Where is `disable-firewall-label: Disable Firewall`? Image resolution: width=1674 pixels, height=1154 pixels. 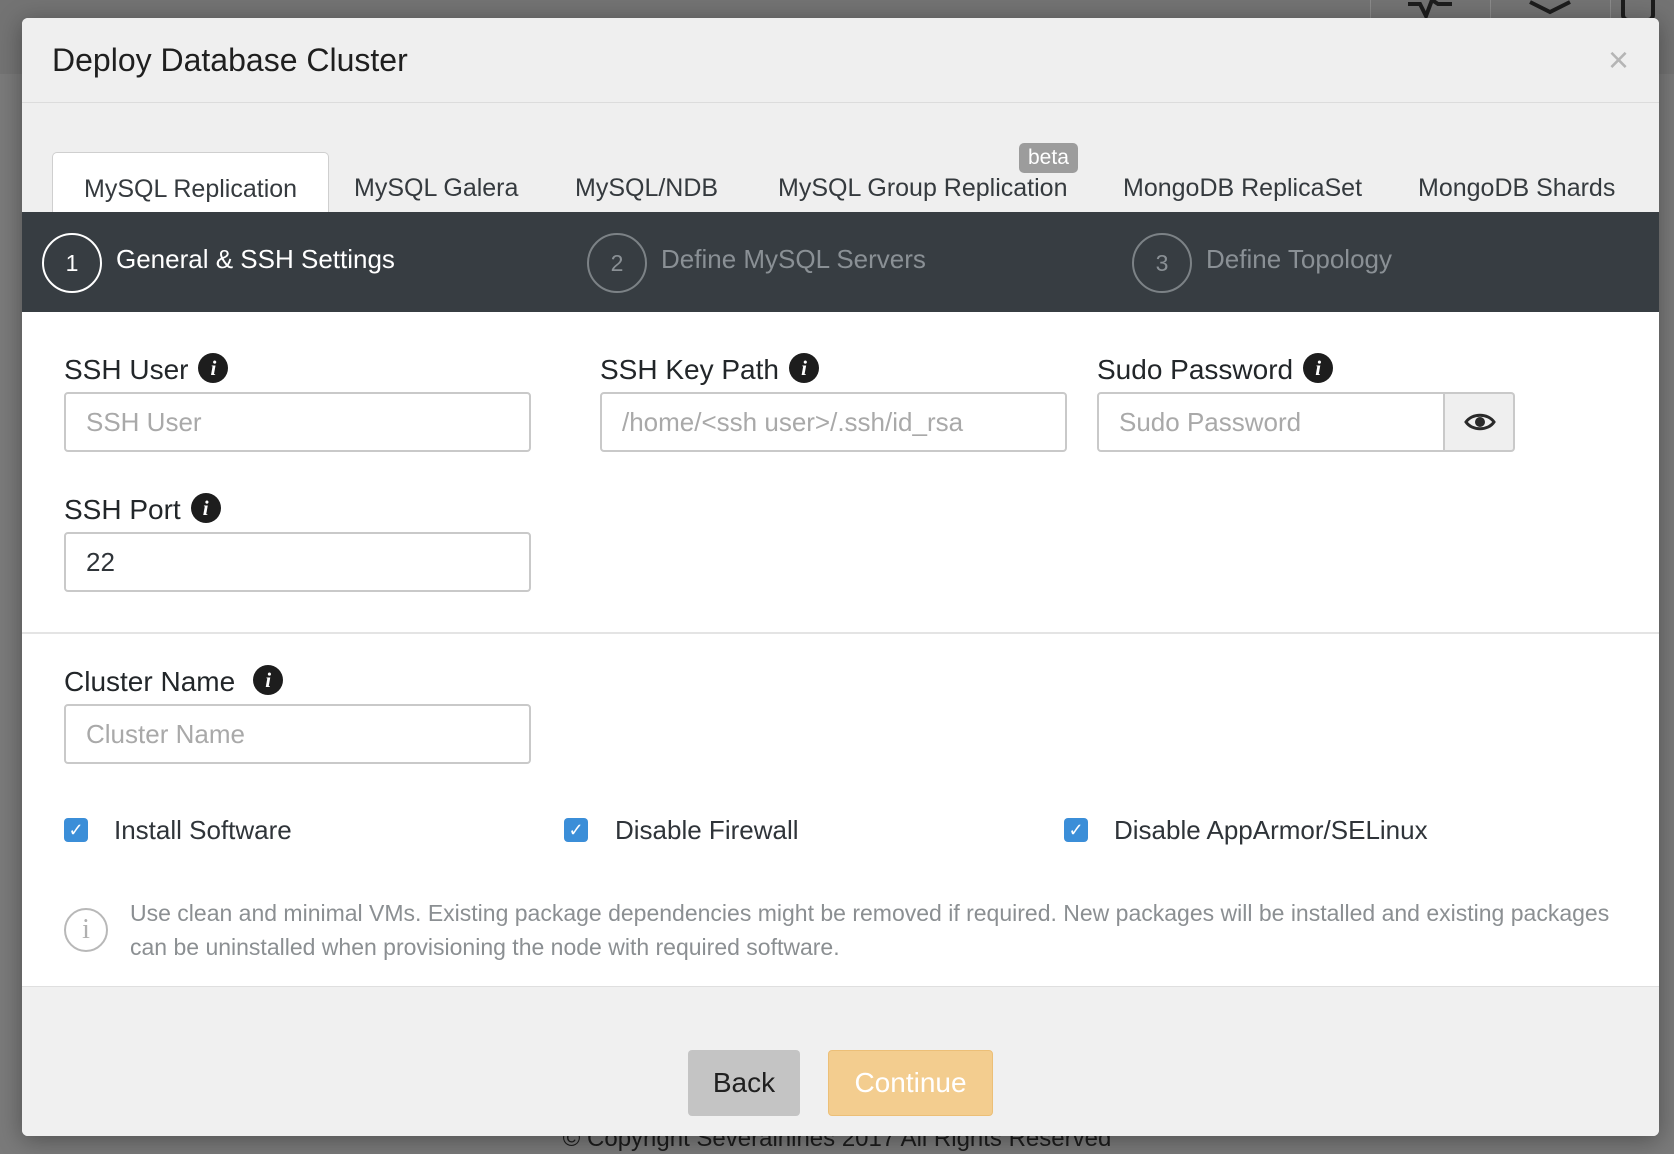
disable-firewall-label: Disable Firewall is located at coordinates (707, 830).